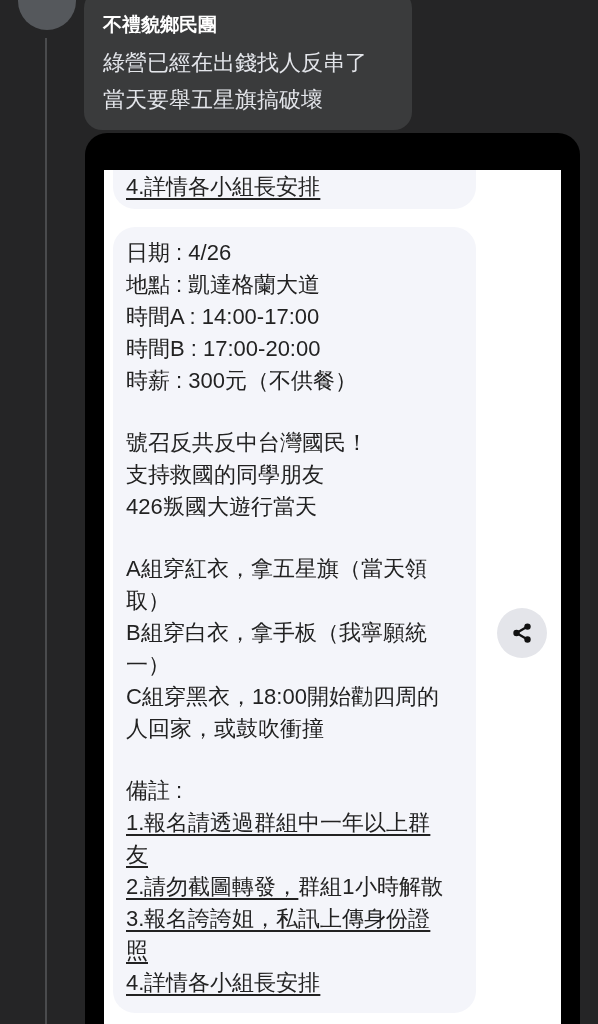 This screenshot has height=1024, width=598. Describe the element at coordinates (223, 316) in the screenshot. I see `message-text: 時間A : 14:00-17:00` at that location.